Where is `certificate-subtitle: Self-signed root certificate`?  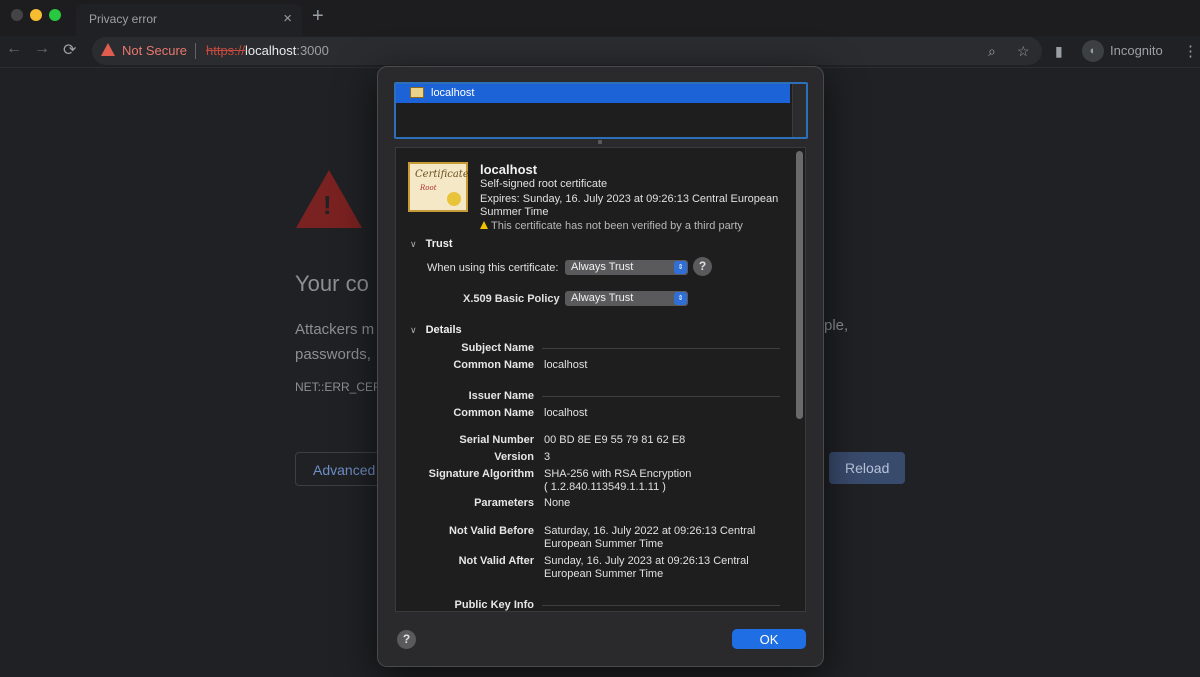
certificate-subtitle: Self-signed root certificate is located at coordinates (544, 184).